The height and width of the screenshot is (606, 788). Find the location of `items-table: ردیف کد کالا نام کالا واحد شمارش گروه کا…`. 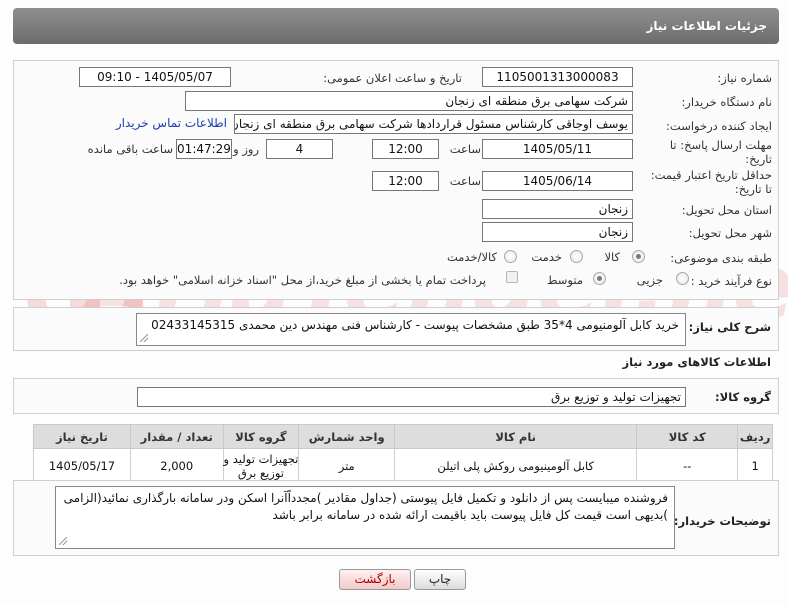

items-table: ردیف کد کالا نام کالا واحد شمارش گروه کا… is located at coordinates (403, 453).